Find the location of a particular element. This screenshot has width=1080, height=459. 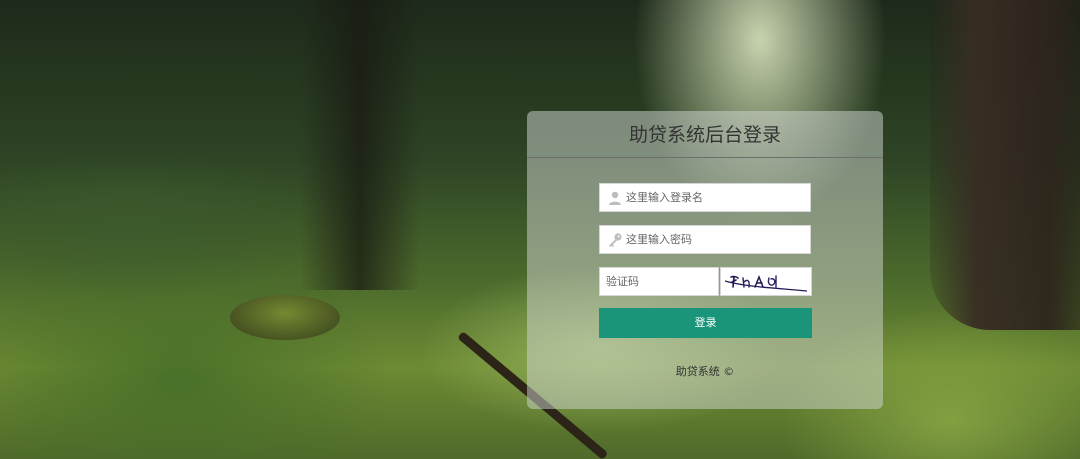

page-title: 助贷系统后台登录 is located at coordinates (704, 135).